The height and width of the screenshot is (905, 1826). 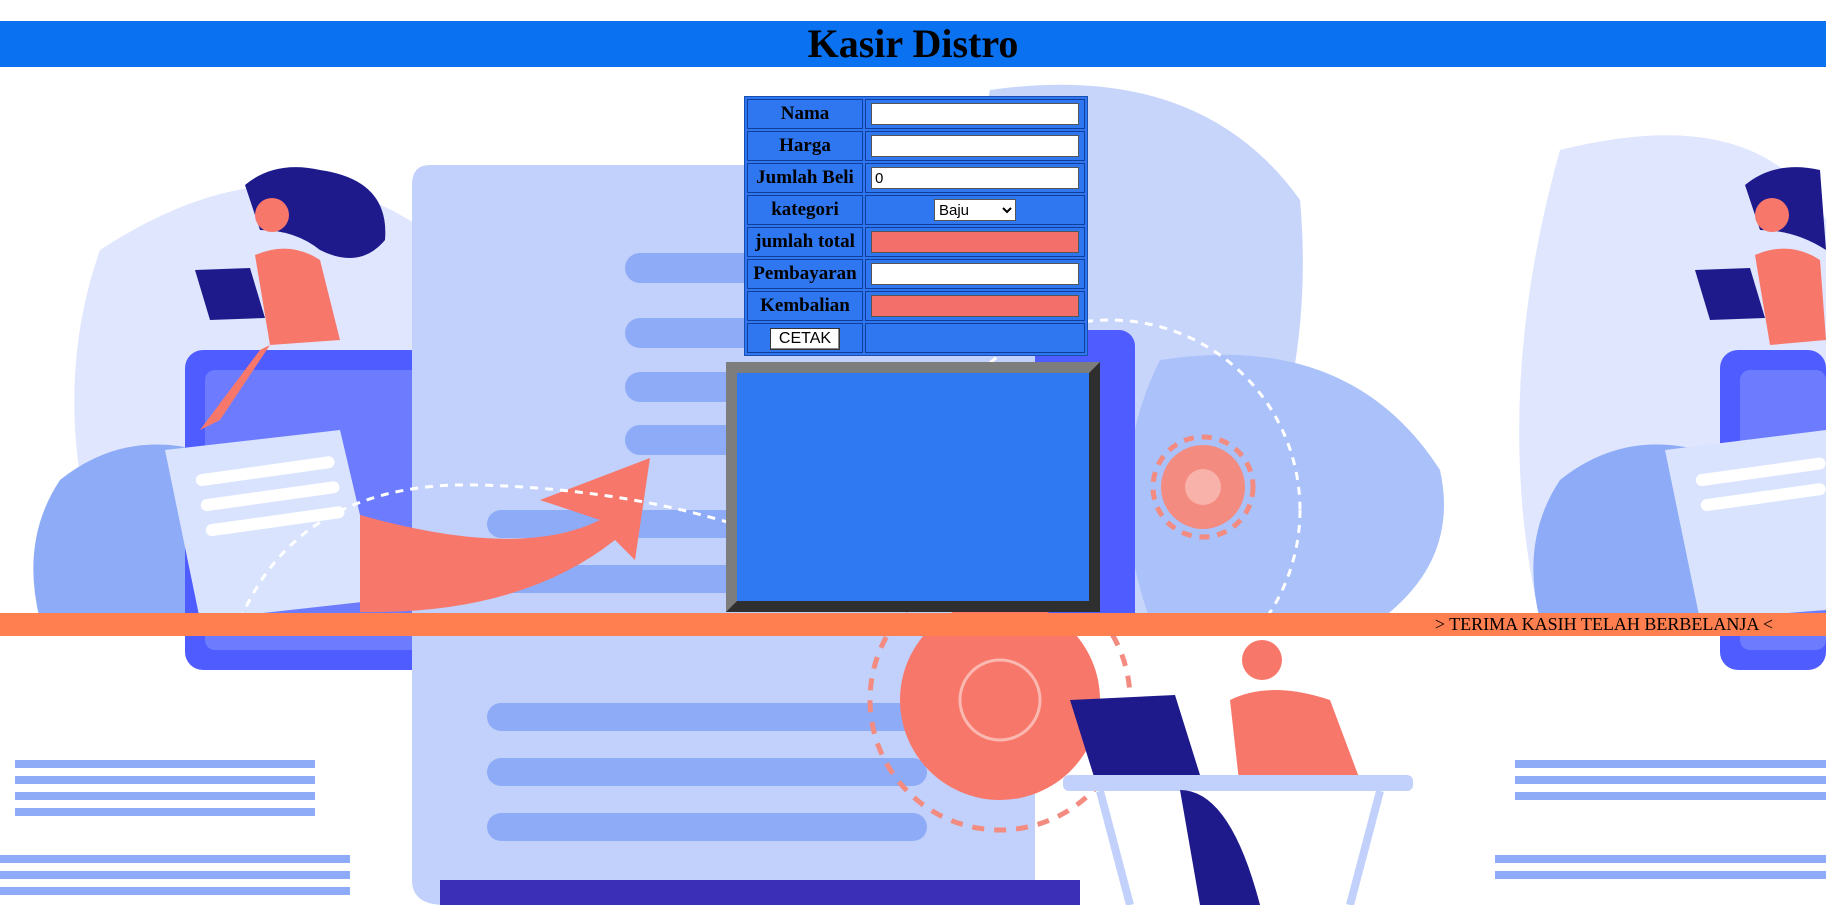 What do you see at coordinates (916, 338) in the screenshot?
I see `form-row-cetak: CETAK` at bounding box center [916, 338].